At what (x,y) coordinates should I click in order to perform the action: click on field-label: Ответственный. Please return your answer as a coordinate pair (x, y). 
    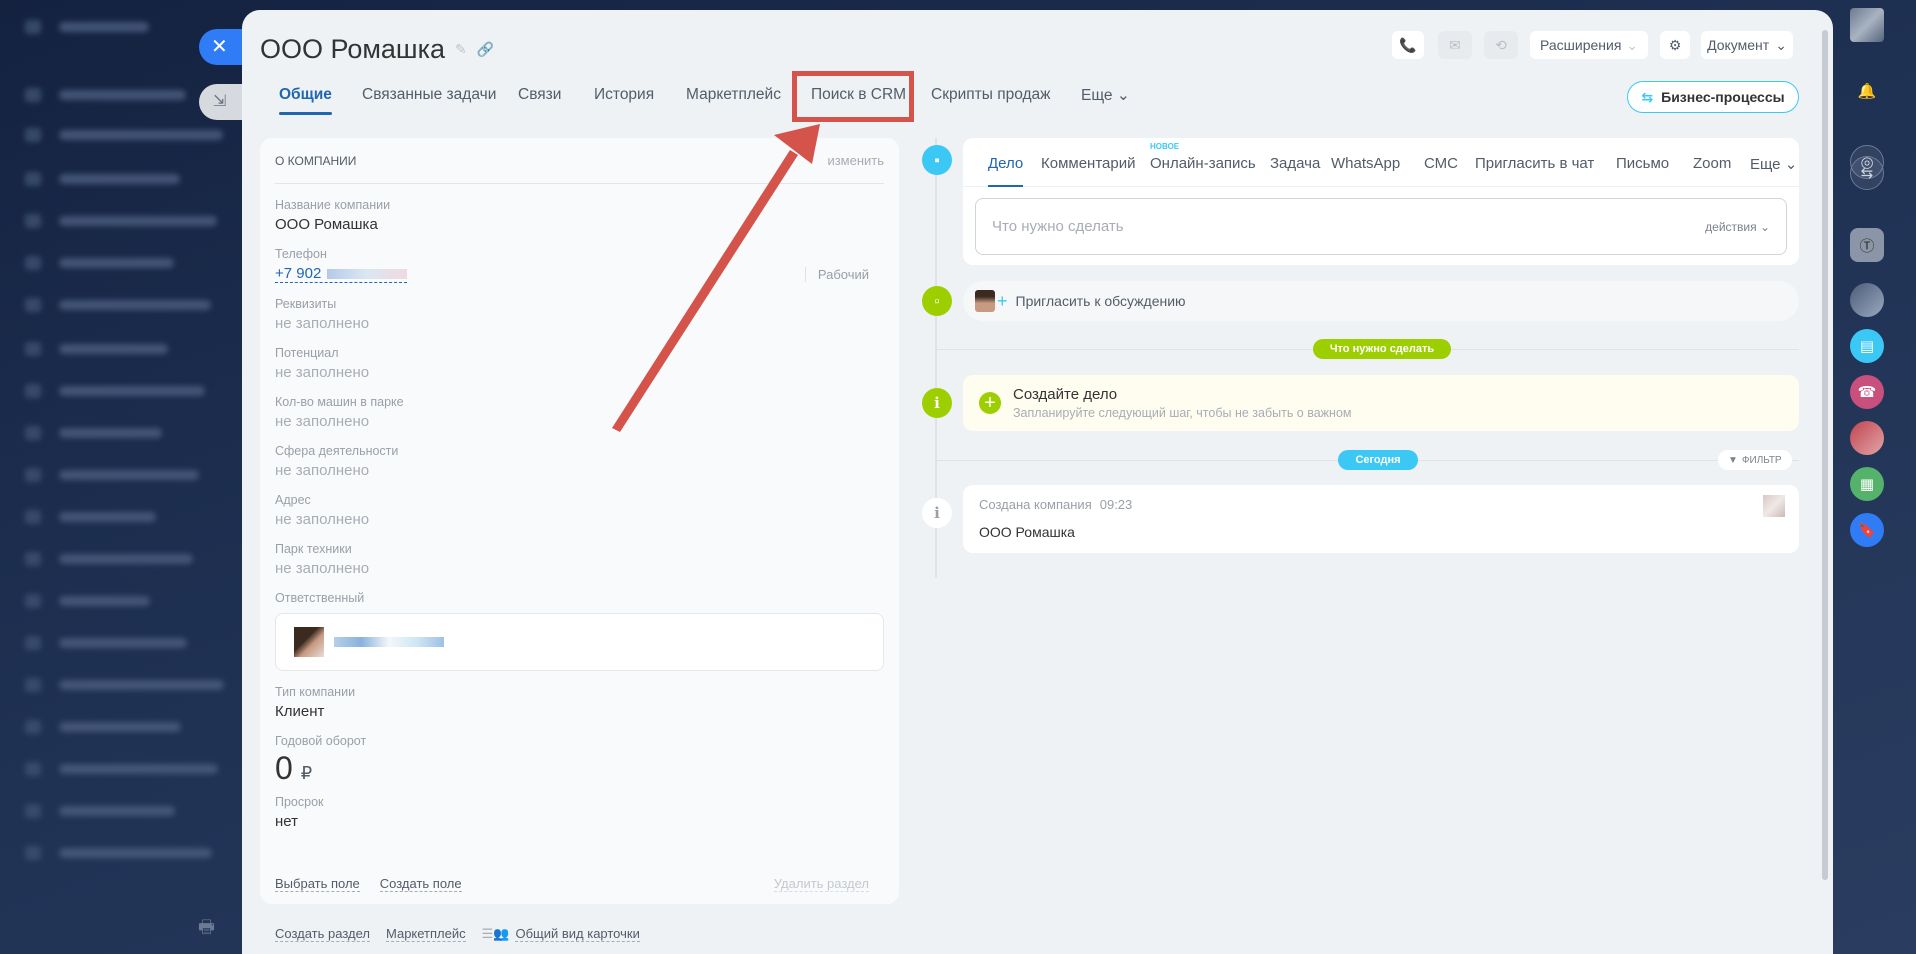
    Looking at the image, I should click on (320, 598).